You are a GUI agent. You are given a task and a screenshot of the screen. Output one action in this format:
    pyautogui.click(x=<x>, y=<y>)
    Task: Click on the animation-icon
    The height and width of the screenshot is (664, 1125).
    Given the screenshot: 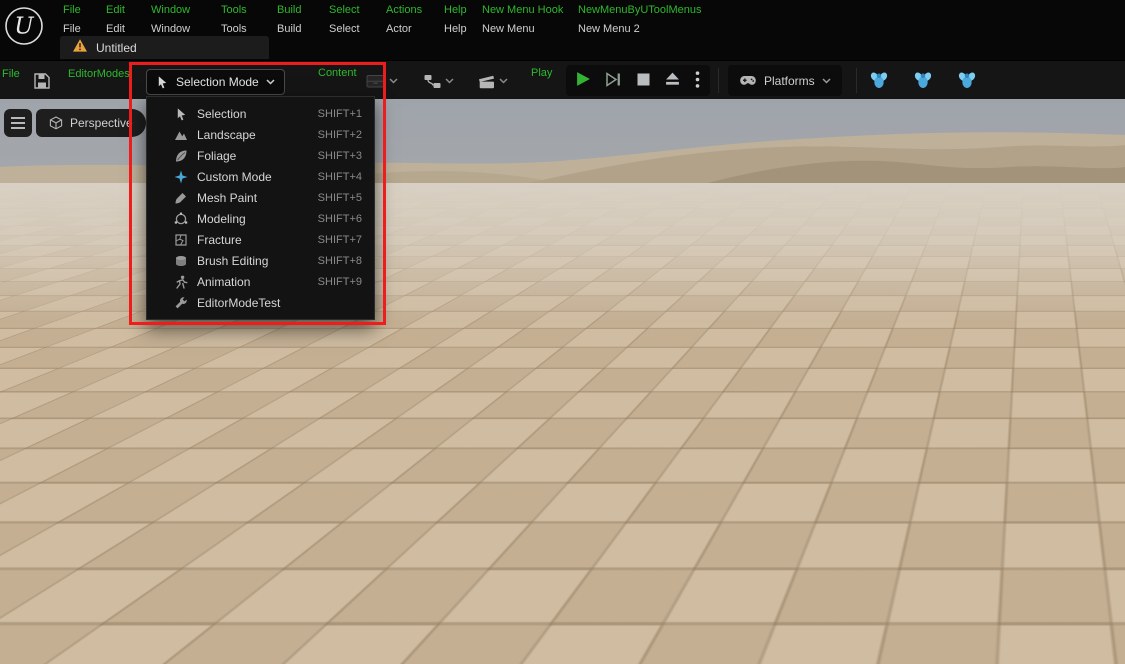 What is the action you would take?
    pyautogui.click(x=181, y=282)
    